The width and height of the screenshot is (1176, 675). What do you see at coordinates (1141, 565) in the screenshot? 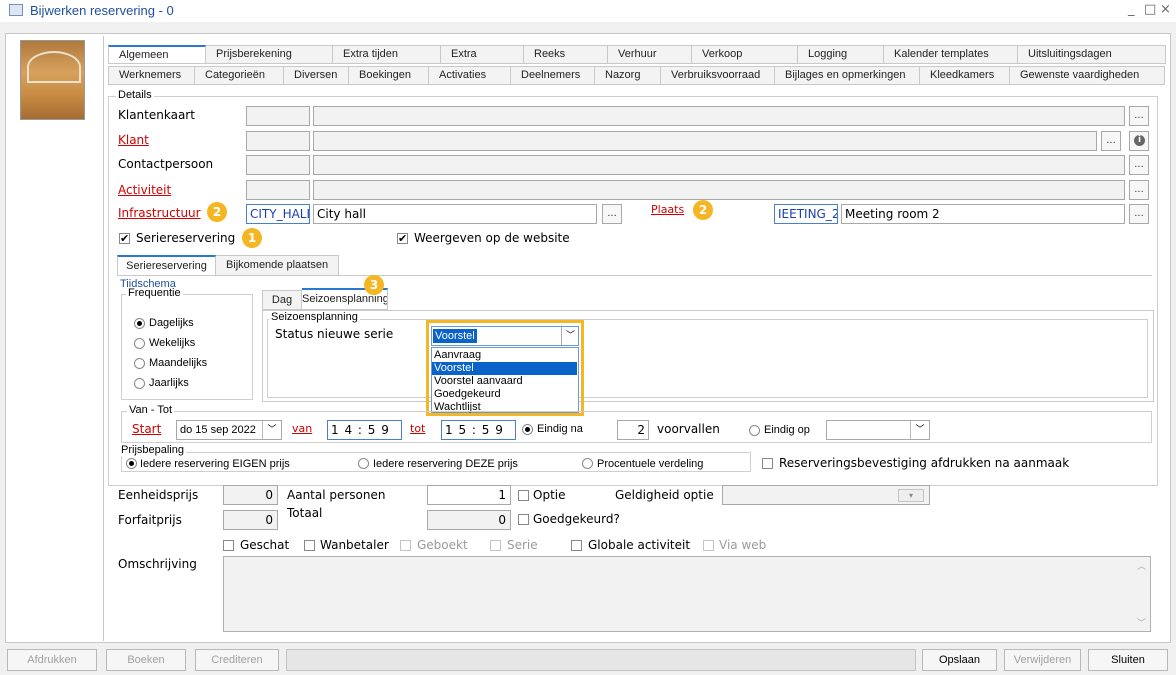
I see `scroll-up-icon: ︿` at bounding box center [1141, 565].